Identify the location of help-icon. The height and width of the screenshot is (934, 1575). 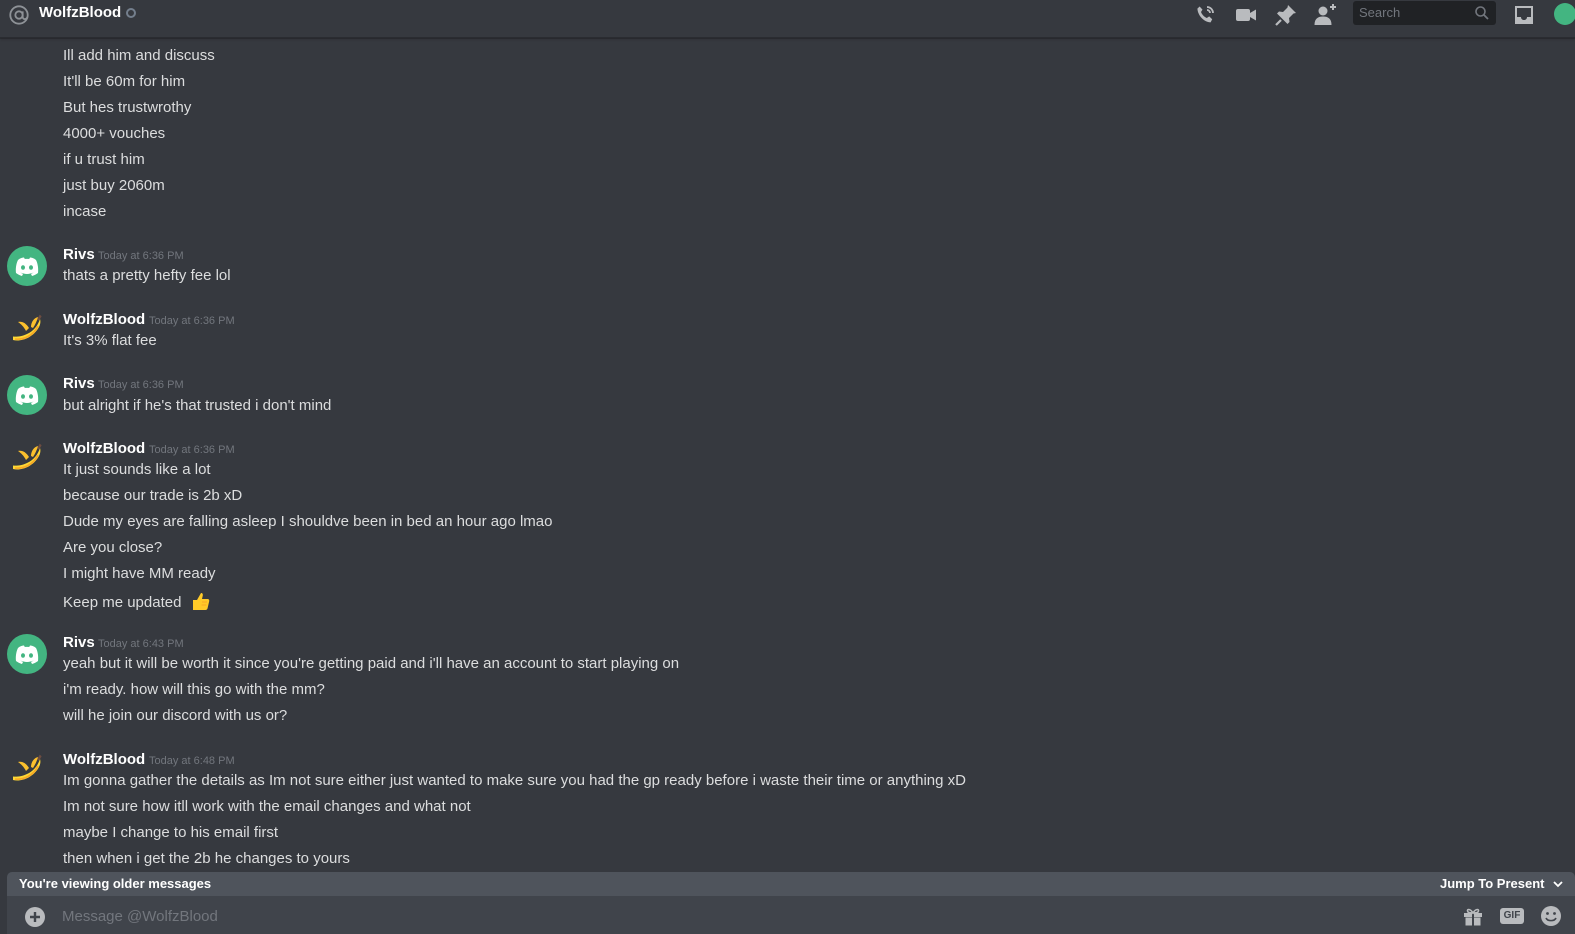
(1564, 14).